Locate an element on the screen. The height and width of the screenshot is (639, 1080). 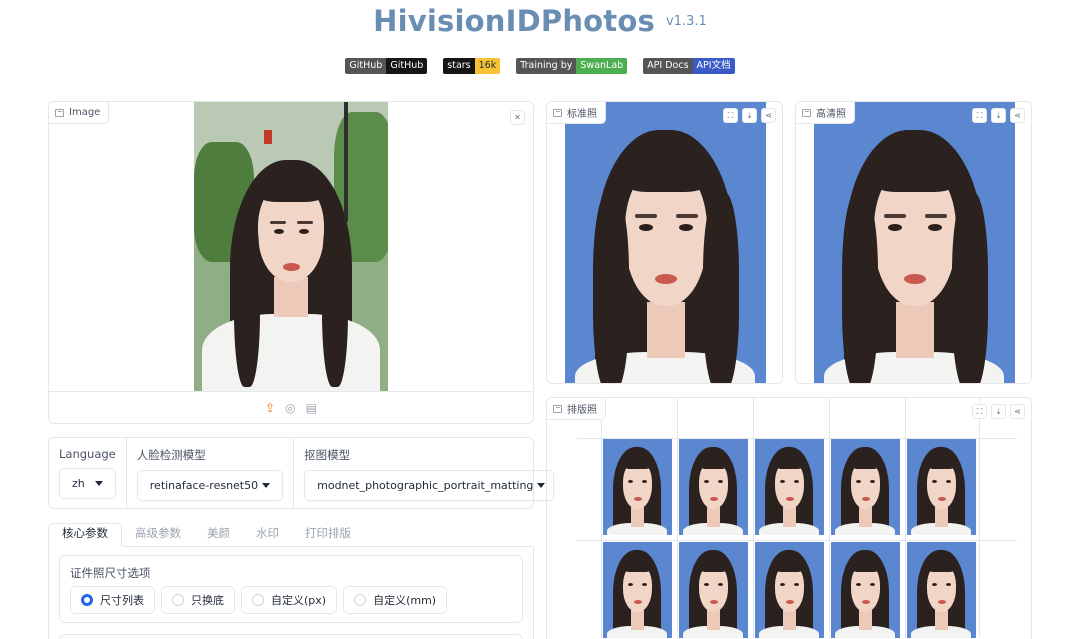
layout-label: 排版照 is located at coordinates (582, 410).